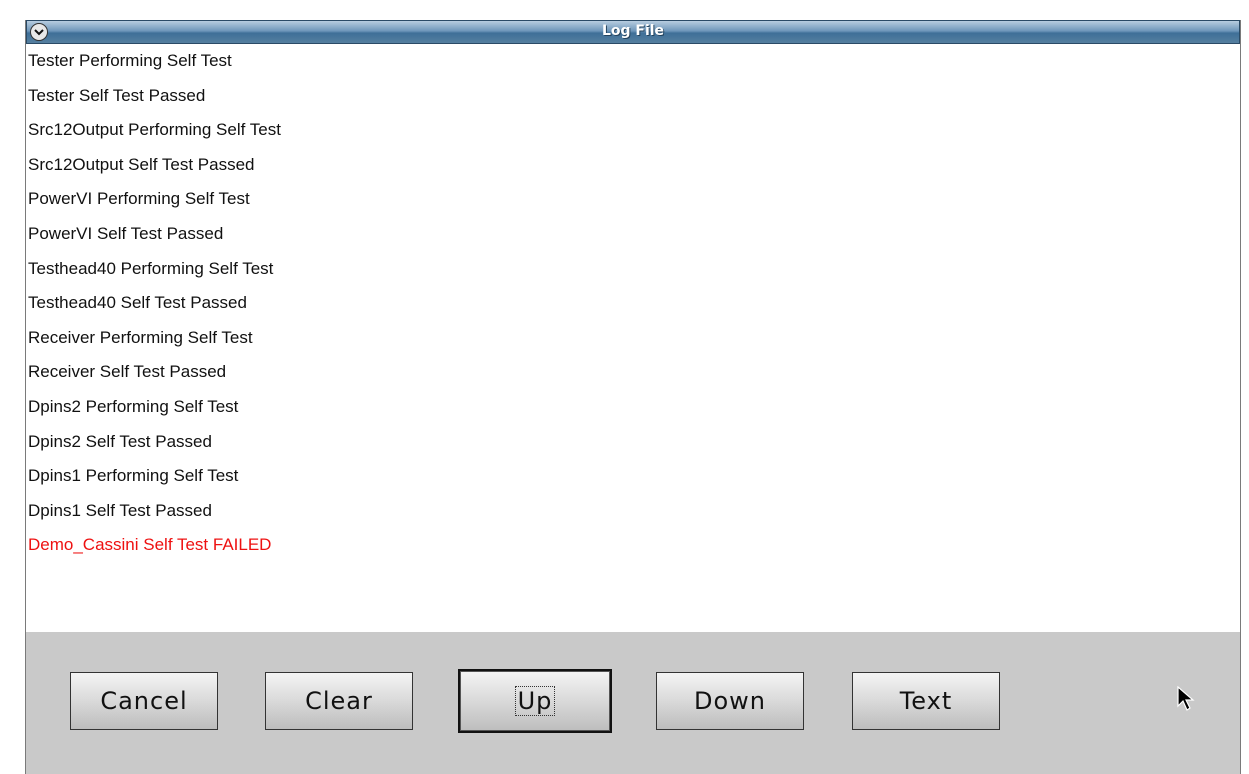  I want to click on mouse-pointer-icon, so click(1186, 698).